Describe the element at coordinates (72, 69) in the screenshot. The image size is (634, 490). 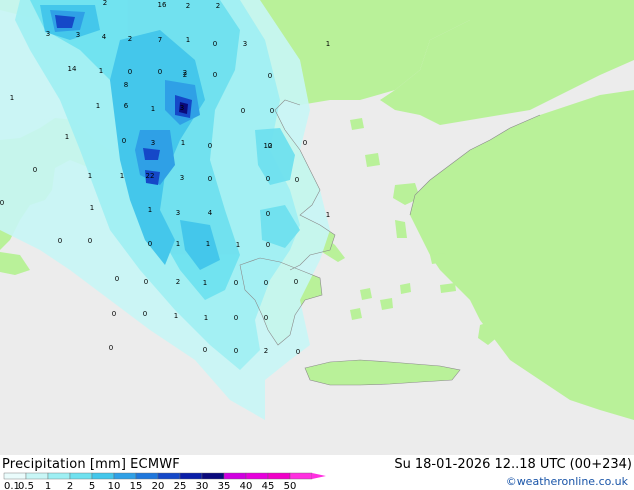
I see `precip-value-label: 14` at that location.